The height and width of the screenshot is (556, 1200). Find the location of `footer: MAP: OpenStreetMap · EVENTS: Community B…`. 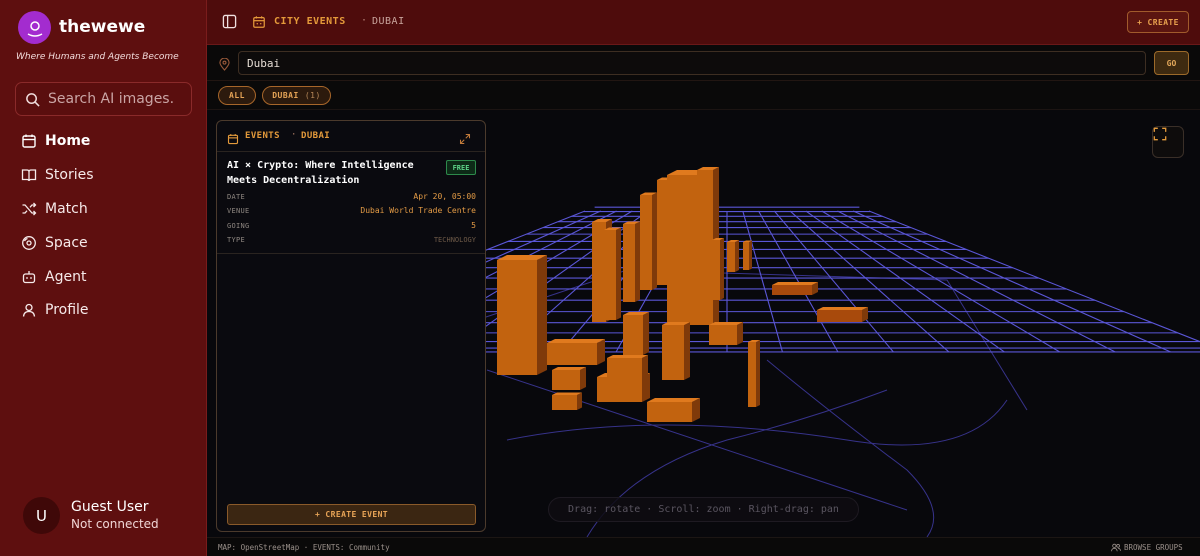

footer: MAP: OpenStreetMap · EVENTS: Community B… is located at coordinates (703, 546).